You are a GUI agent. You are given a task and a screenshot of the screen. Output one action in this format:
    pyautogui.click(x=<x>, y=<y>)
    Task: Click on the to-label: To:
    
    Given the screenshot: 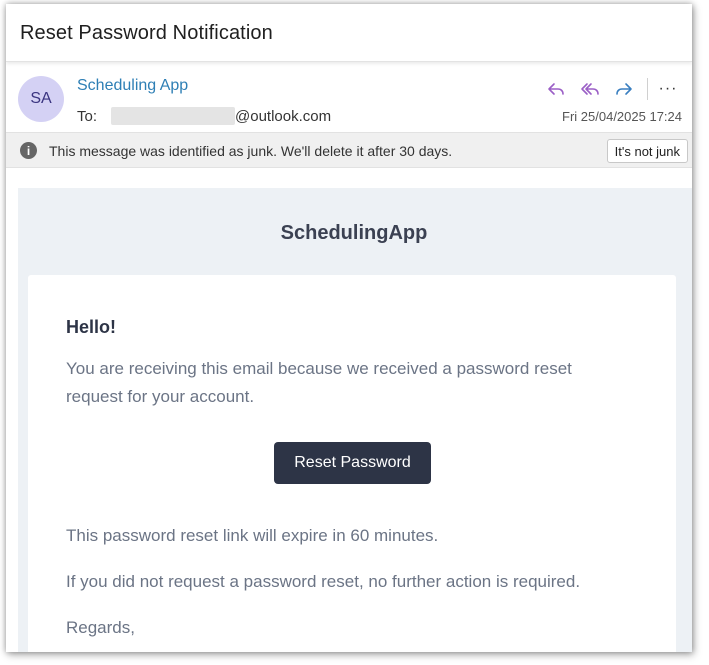 What is the action you would take?
    pyautogui.click(x=87, y=116)
    